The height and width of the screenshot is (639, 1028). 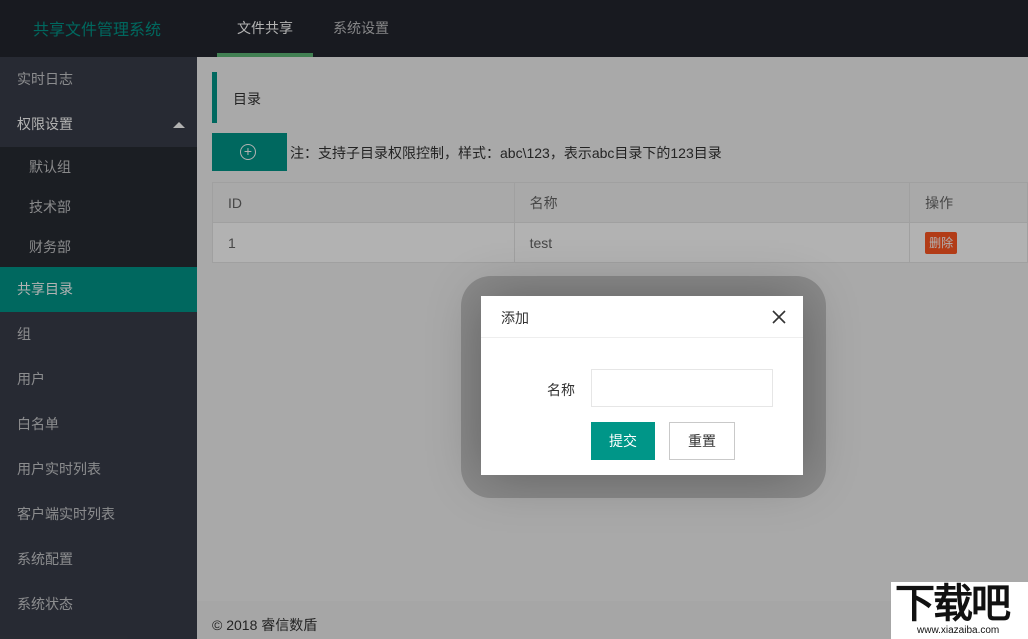 What do you see at coordinates (642, 317) in the screenshot?
I see `dialog-title: 添加` at bounding box center [642, 317].